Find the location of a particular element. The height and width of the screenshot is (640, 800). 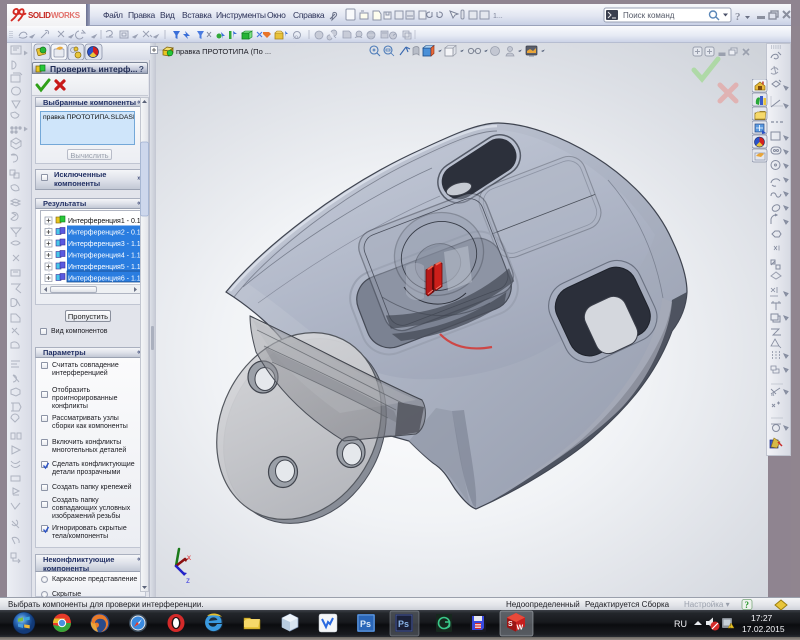

svg-text: x is located at coordinates (189, 557).